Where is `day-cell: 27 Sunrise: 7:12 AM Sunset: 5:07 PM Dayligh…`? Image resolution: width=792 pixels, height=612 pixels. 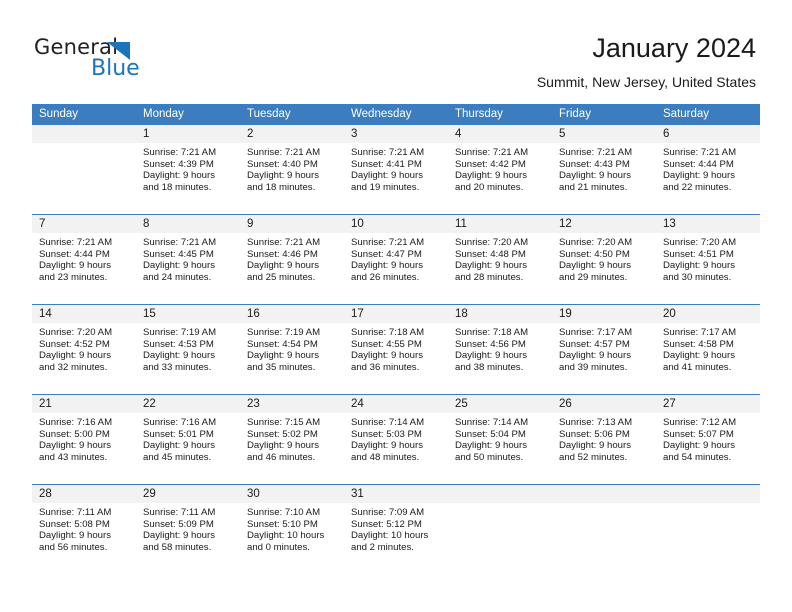
day-cell: 27 Sunrise: 7:12 AM Sunset: 5:07 PM Dayligh… is located at coordinates (708, 439).